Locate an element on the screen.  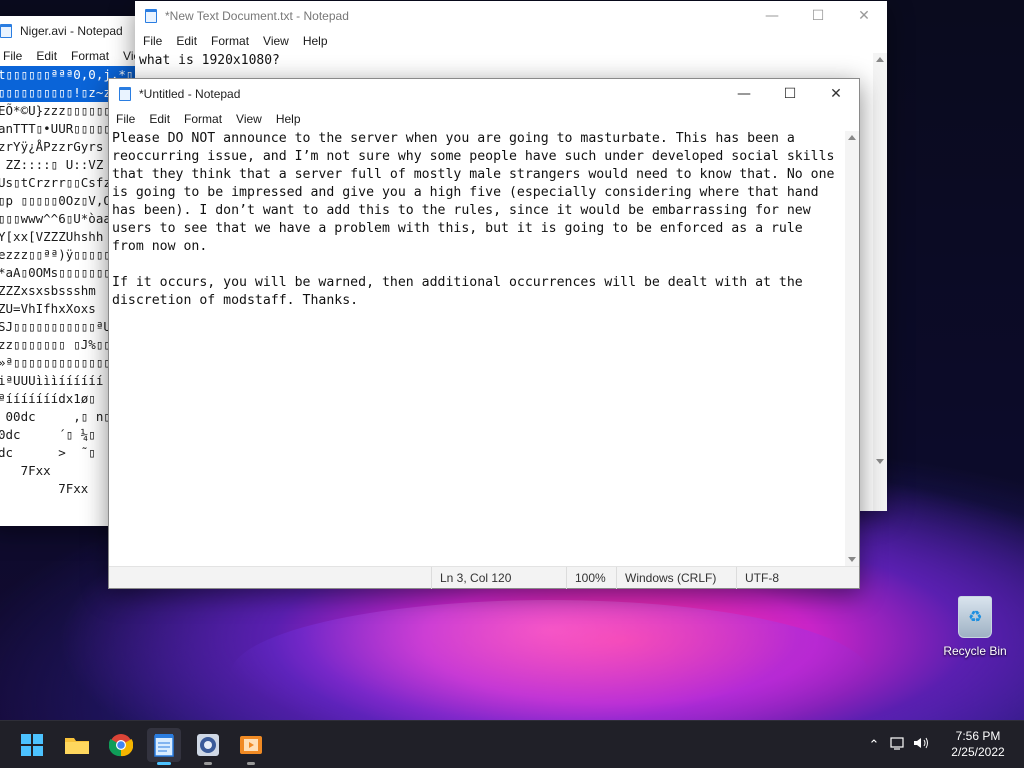
title-bar: Niger.avi - Notepad is located at coordinates (70, 31).